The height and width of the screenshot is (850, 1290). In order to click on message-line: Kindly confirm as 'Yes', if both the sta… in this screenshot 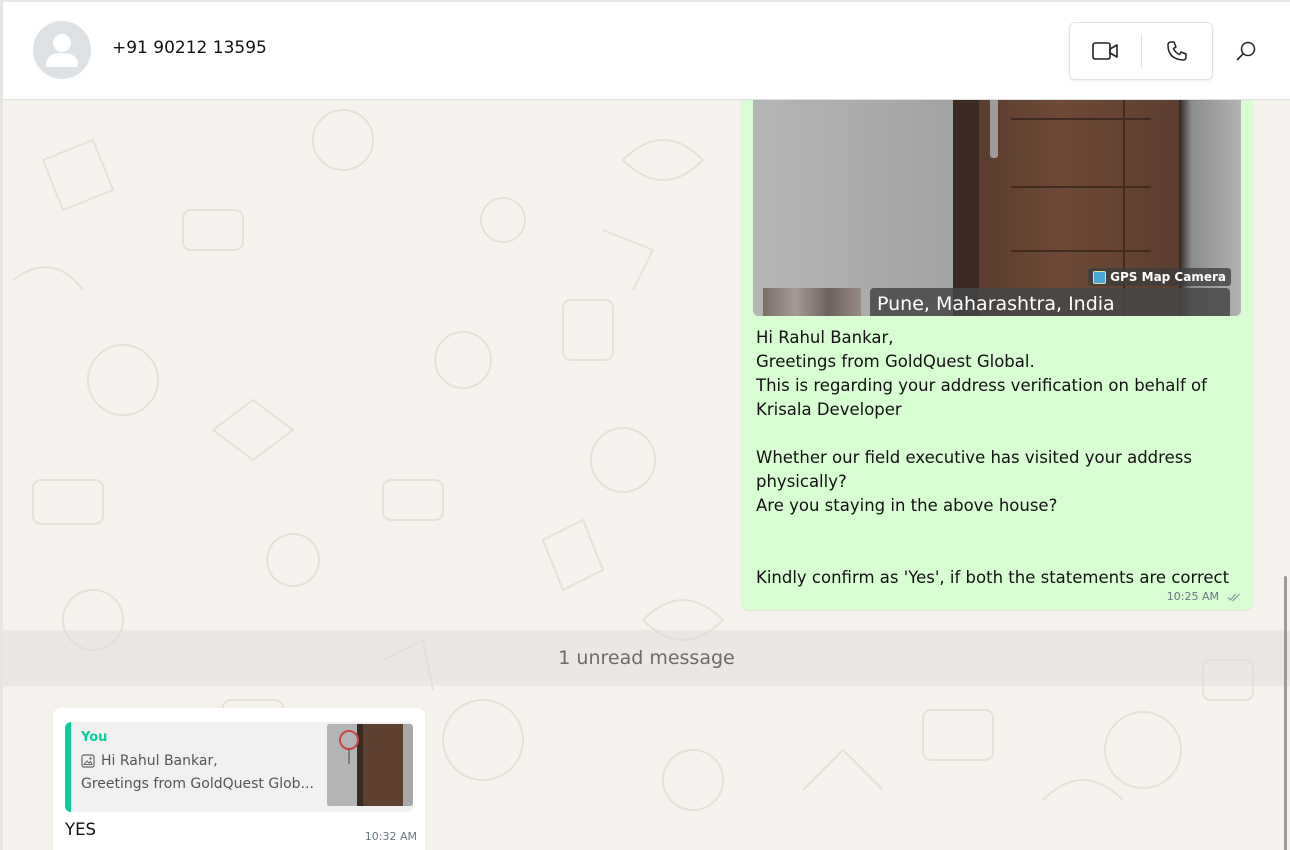, I will do `click(993, 577)`.